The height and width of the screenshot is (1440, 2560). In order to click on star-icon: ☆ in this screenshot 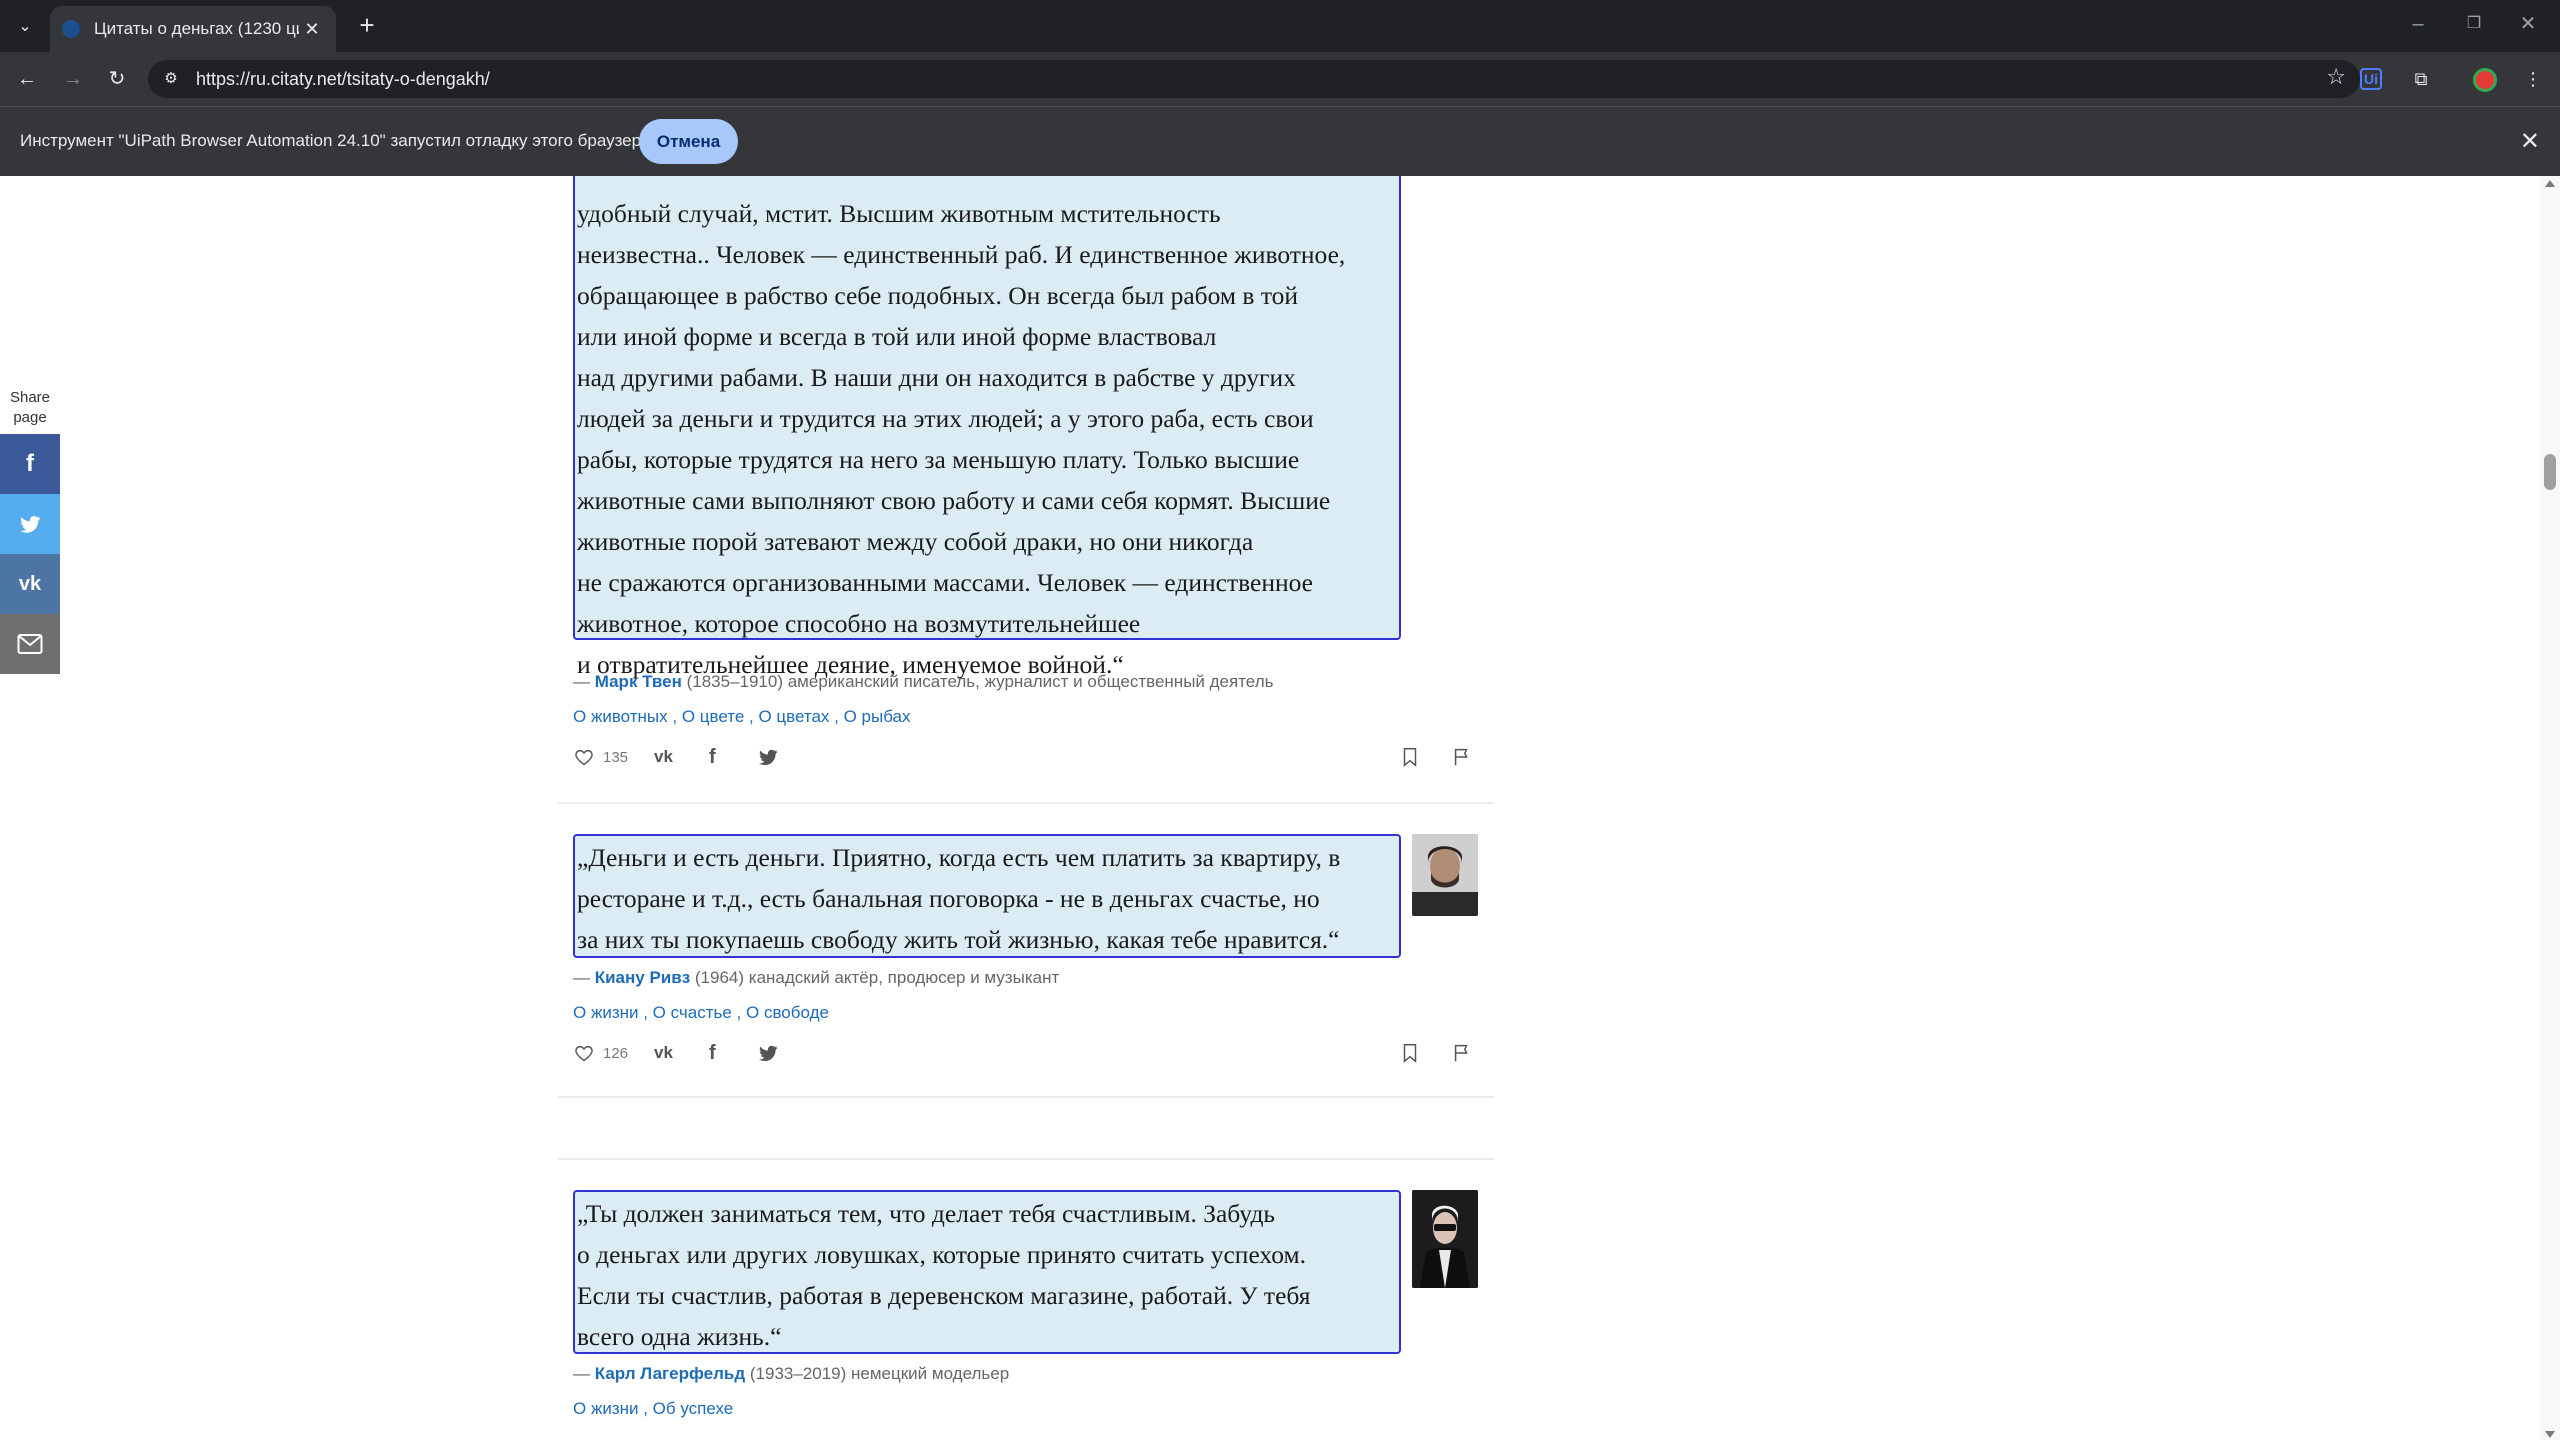, I will do `click(2336, 77)`.